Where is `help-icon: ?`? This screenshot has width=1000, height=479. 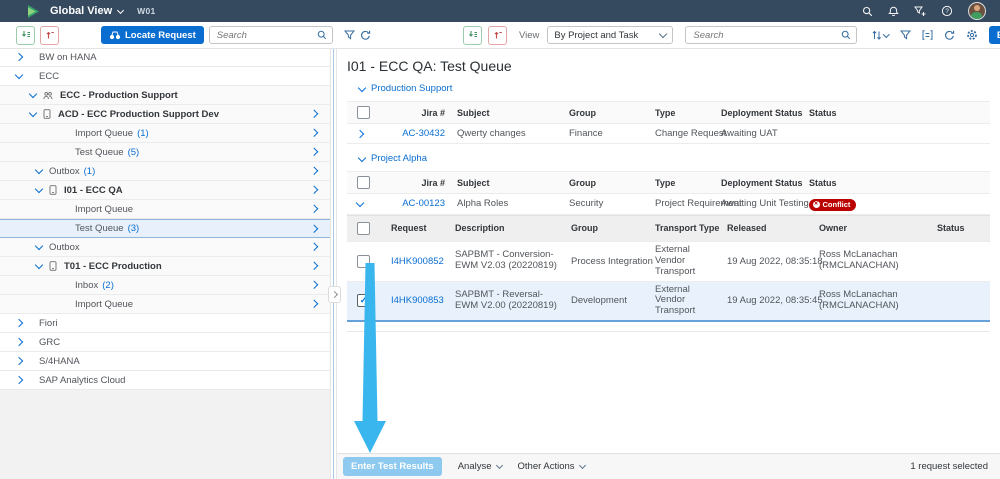
help-icon: ? is located at coordinates (947, 11).